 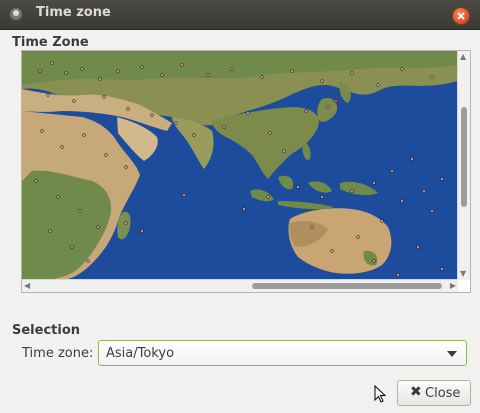 I want to click on map-vertical-scrollbar: ▲ ▼, so click(x=463, y=165).